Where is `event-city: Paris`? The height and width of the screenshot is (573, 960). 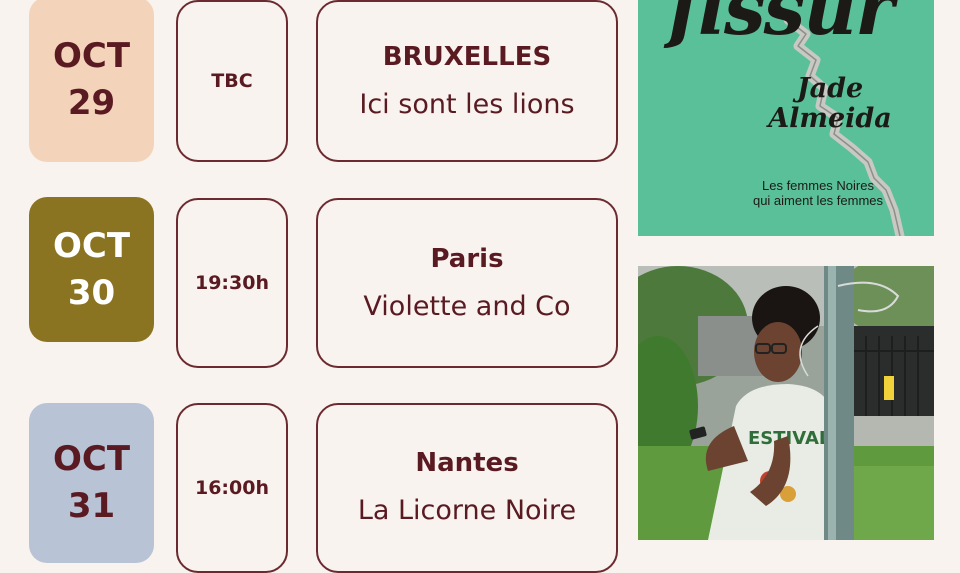 event-city: Paris is located at coordinates (467, 259).